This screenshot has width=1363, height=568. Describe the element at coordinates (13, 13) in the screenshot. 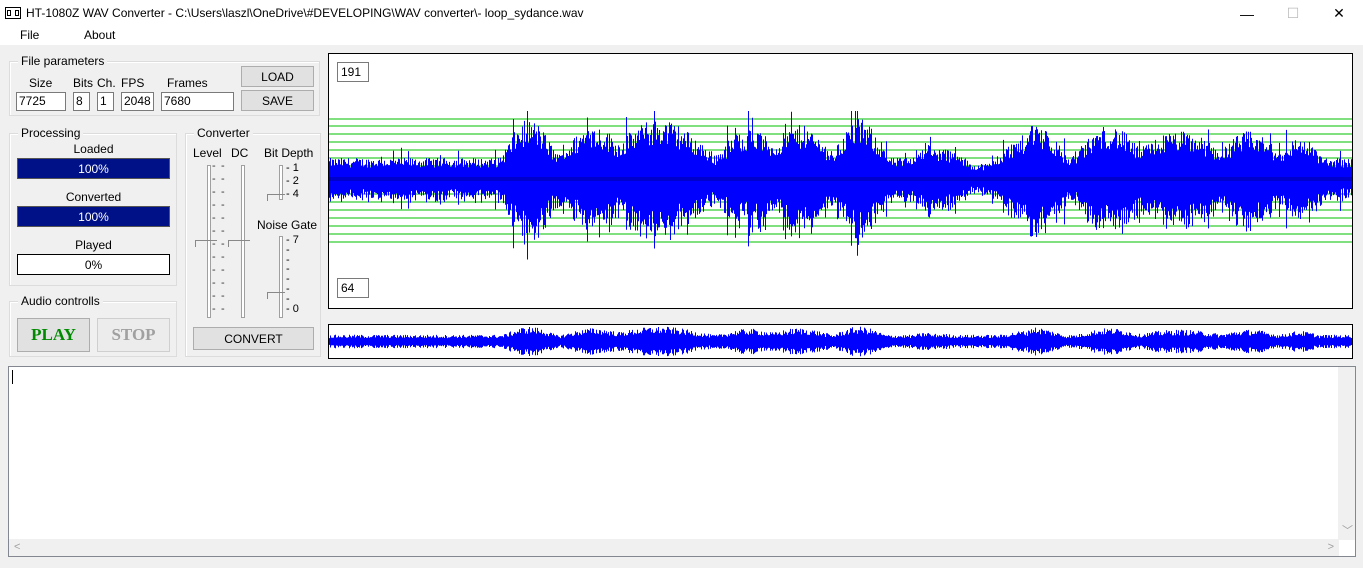

I see `app-icon` at that location.